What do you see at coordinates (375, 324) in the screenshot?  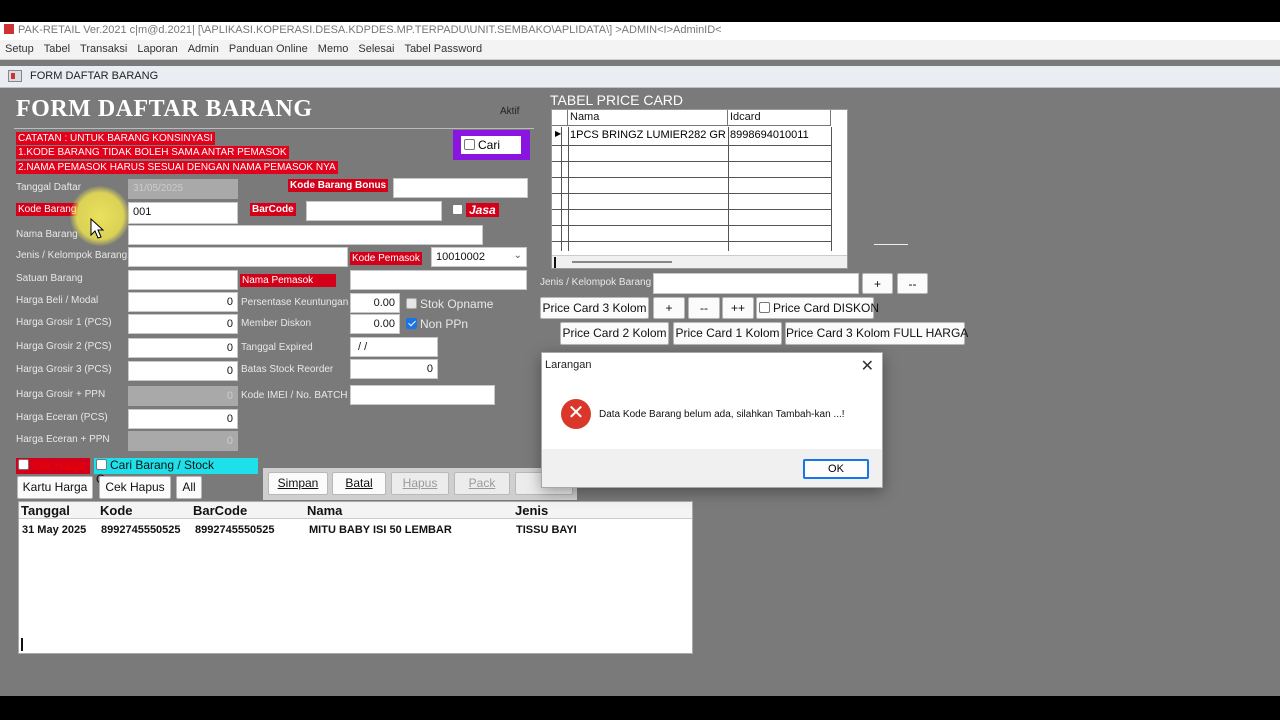 I see `member-diskon-field: 0.00` at bounding box center [375, 324].